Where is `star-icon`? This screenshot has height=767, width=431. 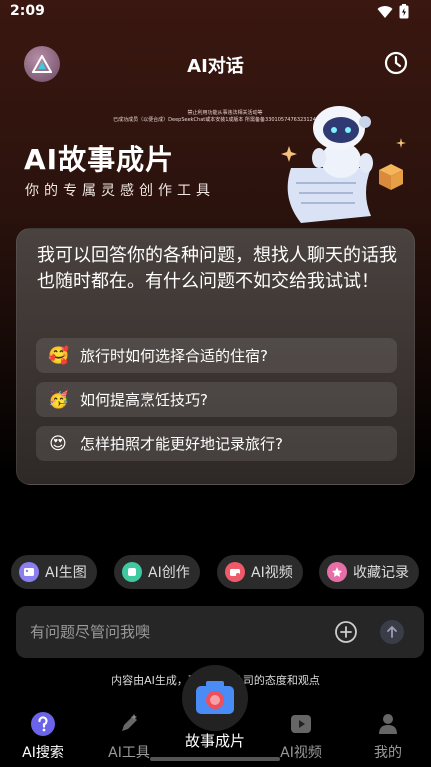 star-icon is located at coordinates (337, 572).